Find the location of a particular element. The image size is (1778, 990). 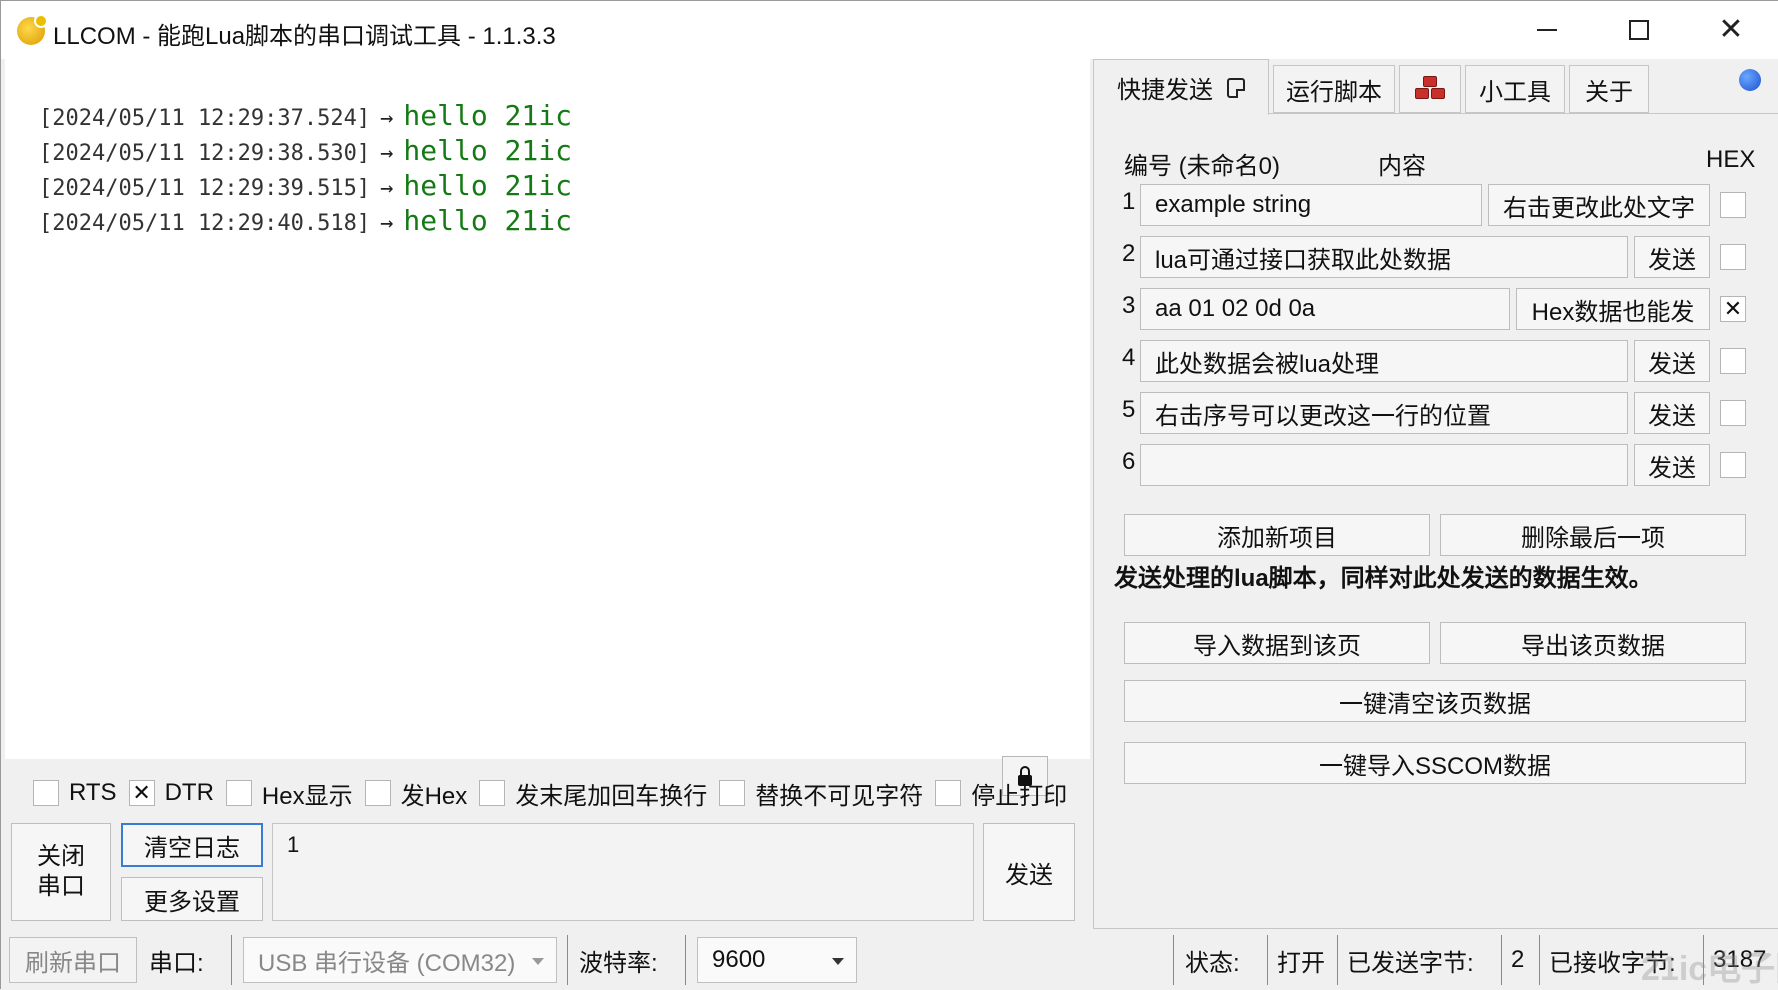

quick-send-field: lua可通过接口获取此处数据 is located at coordinates (1384, 257).